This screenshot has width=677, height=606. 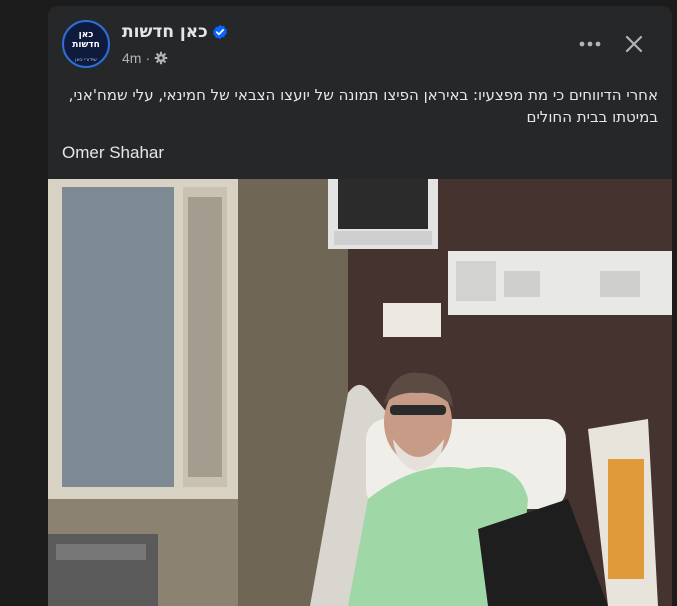 What do you see at coordinates (220, 32) in the screenshot?
I see `verified-badge-icon` at bounding box center [220, 32].